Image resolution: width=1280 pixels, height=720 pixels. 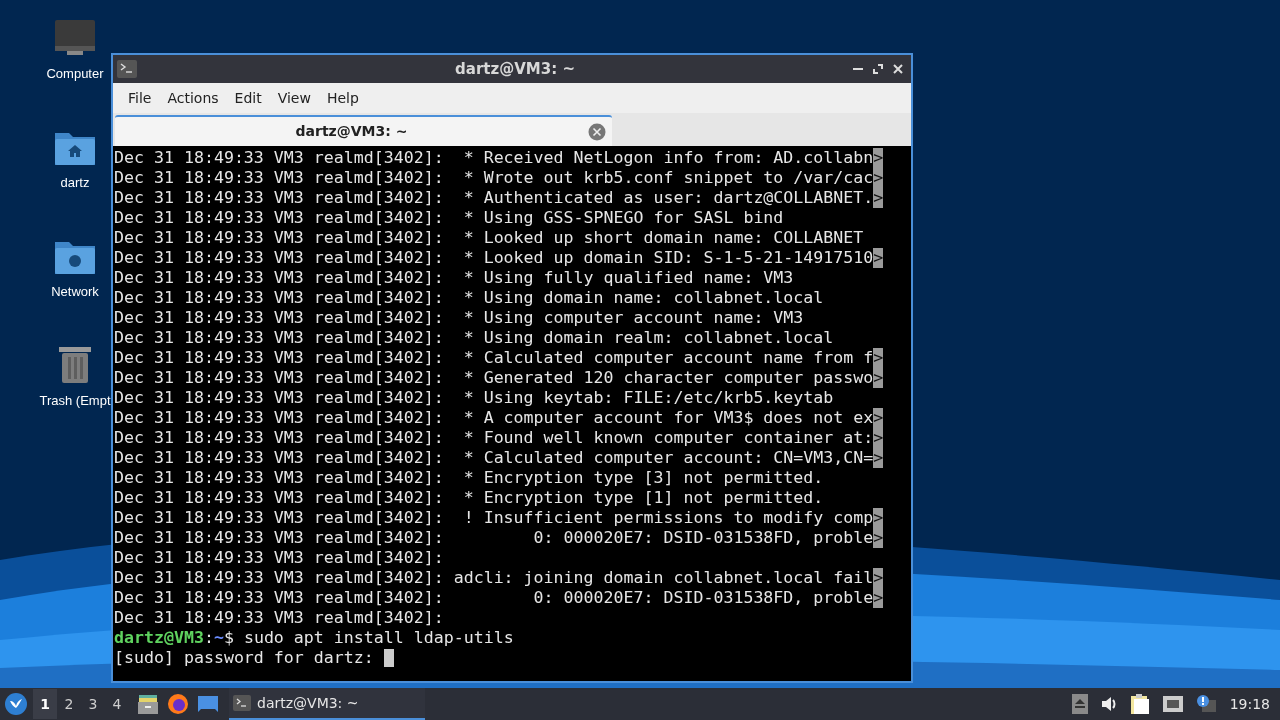 I want to click on log-line: Dec 31 18:49:33 VM3 realmd[3402]: * Looked up short domain name: COLLABNET, so click(x=489, y=238).